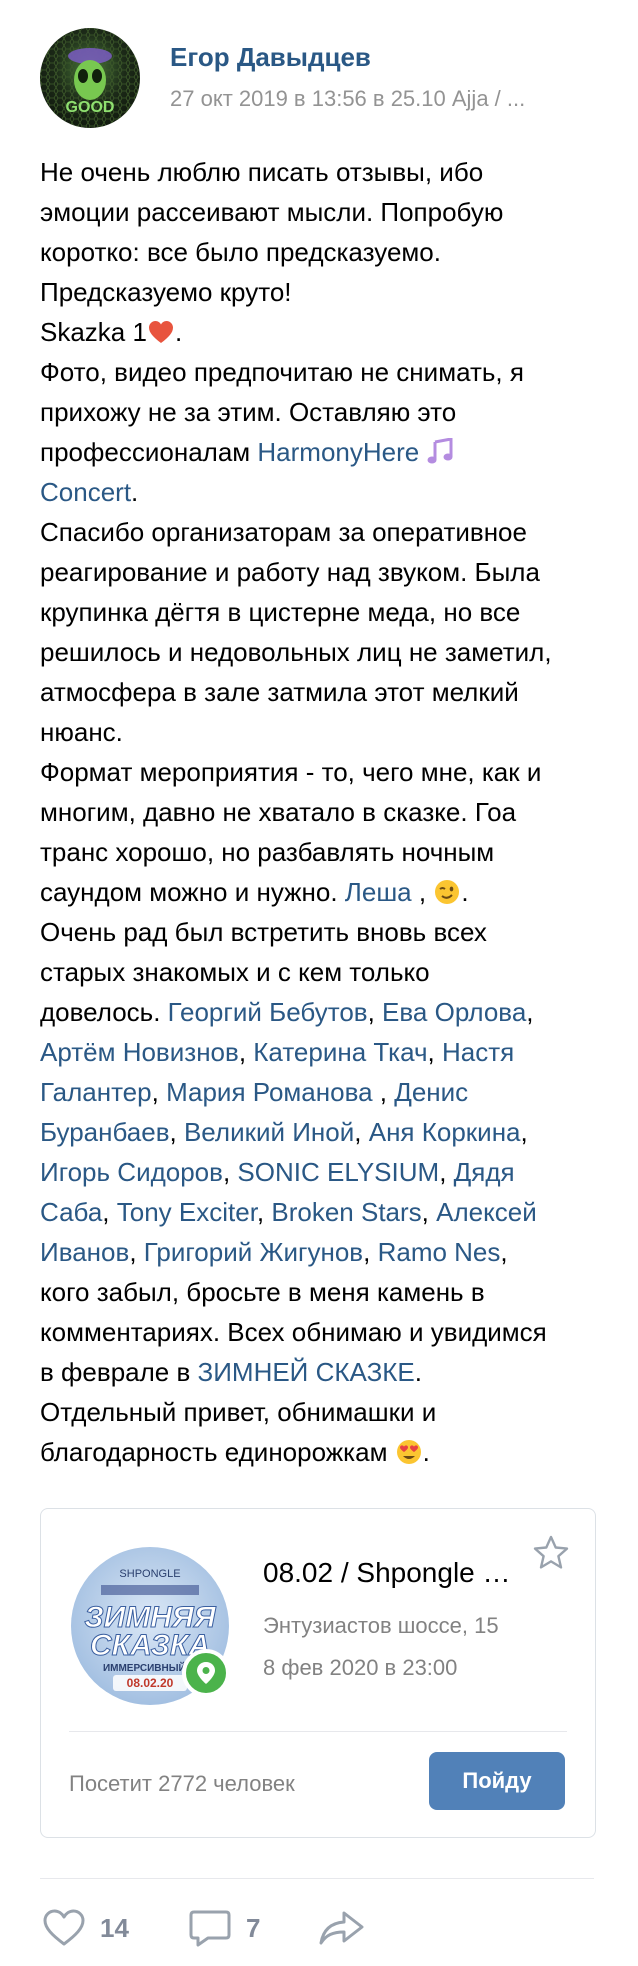 The height and width of the screenshot is (1966, 638). I want to click on post-text-line: кого забыл, бросьте в меня камень в, so click(325, 1292).